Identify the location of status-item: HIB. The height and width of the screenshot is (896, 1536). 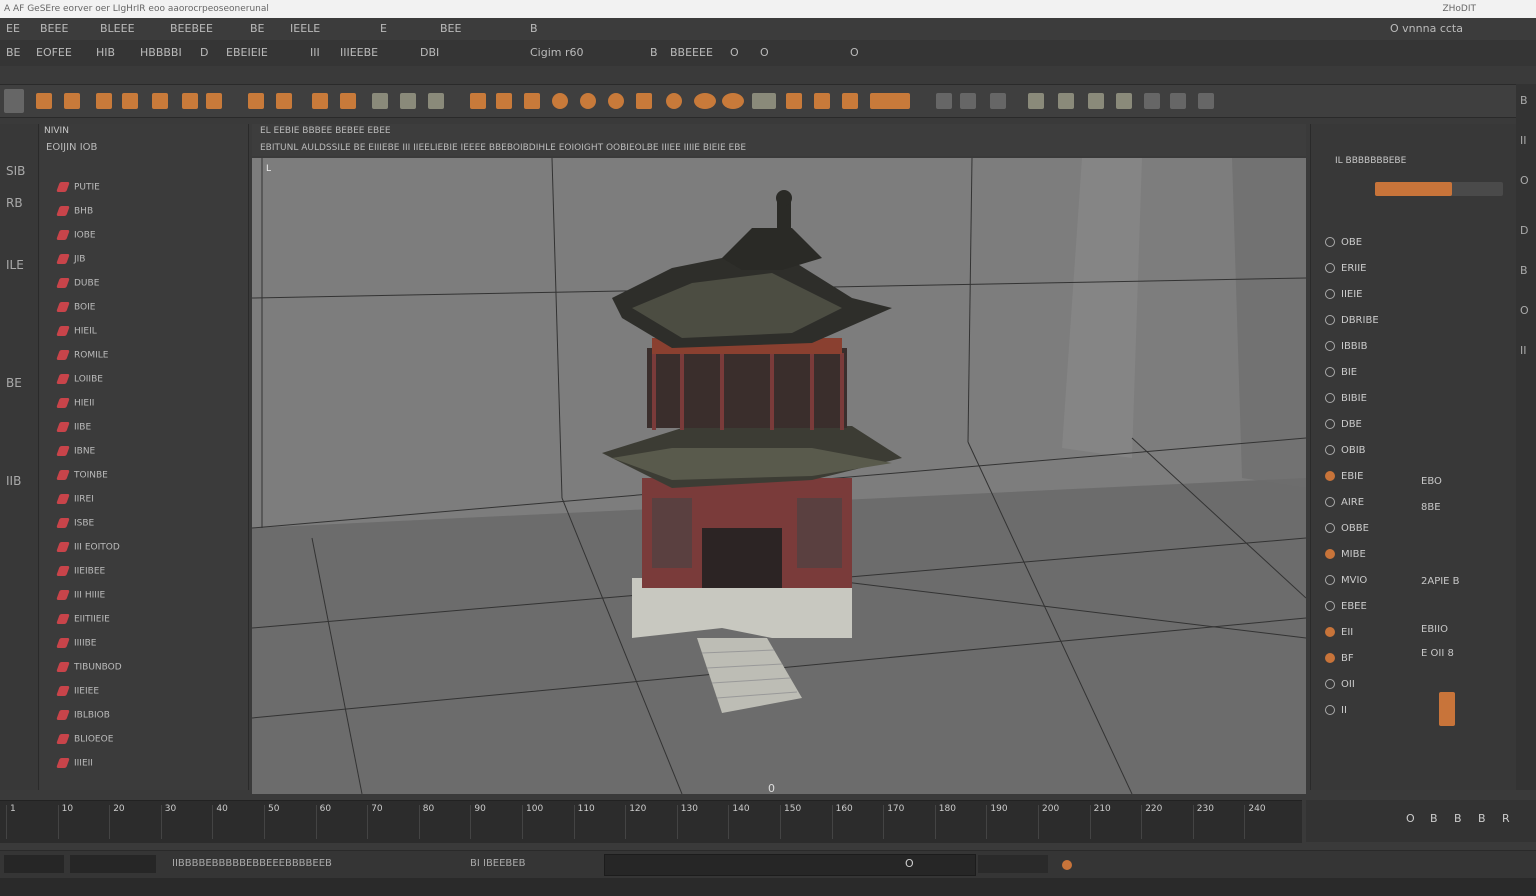
(105, 52).